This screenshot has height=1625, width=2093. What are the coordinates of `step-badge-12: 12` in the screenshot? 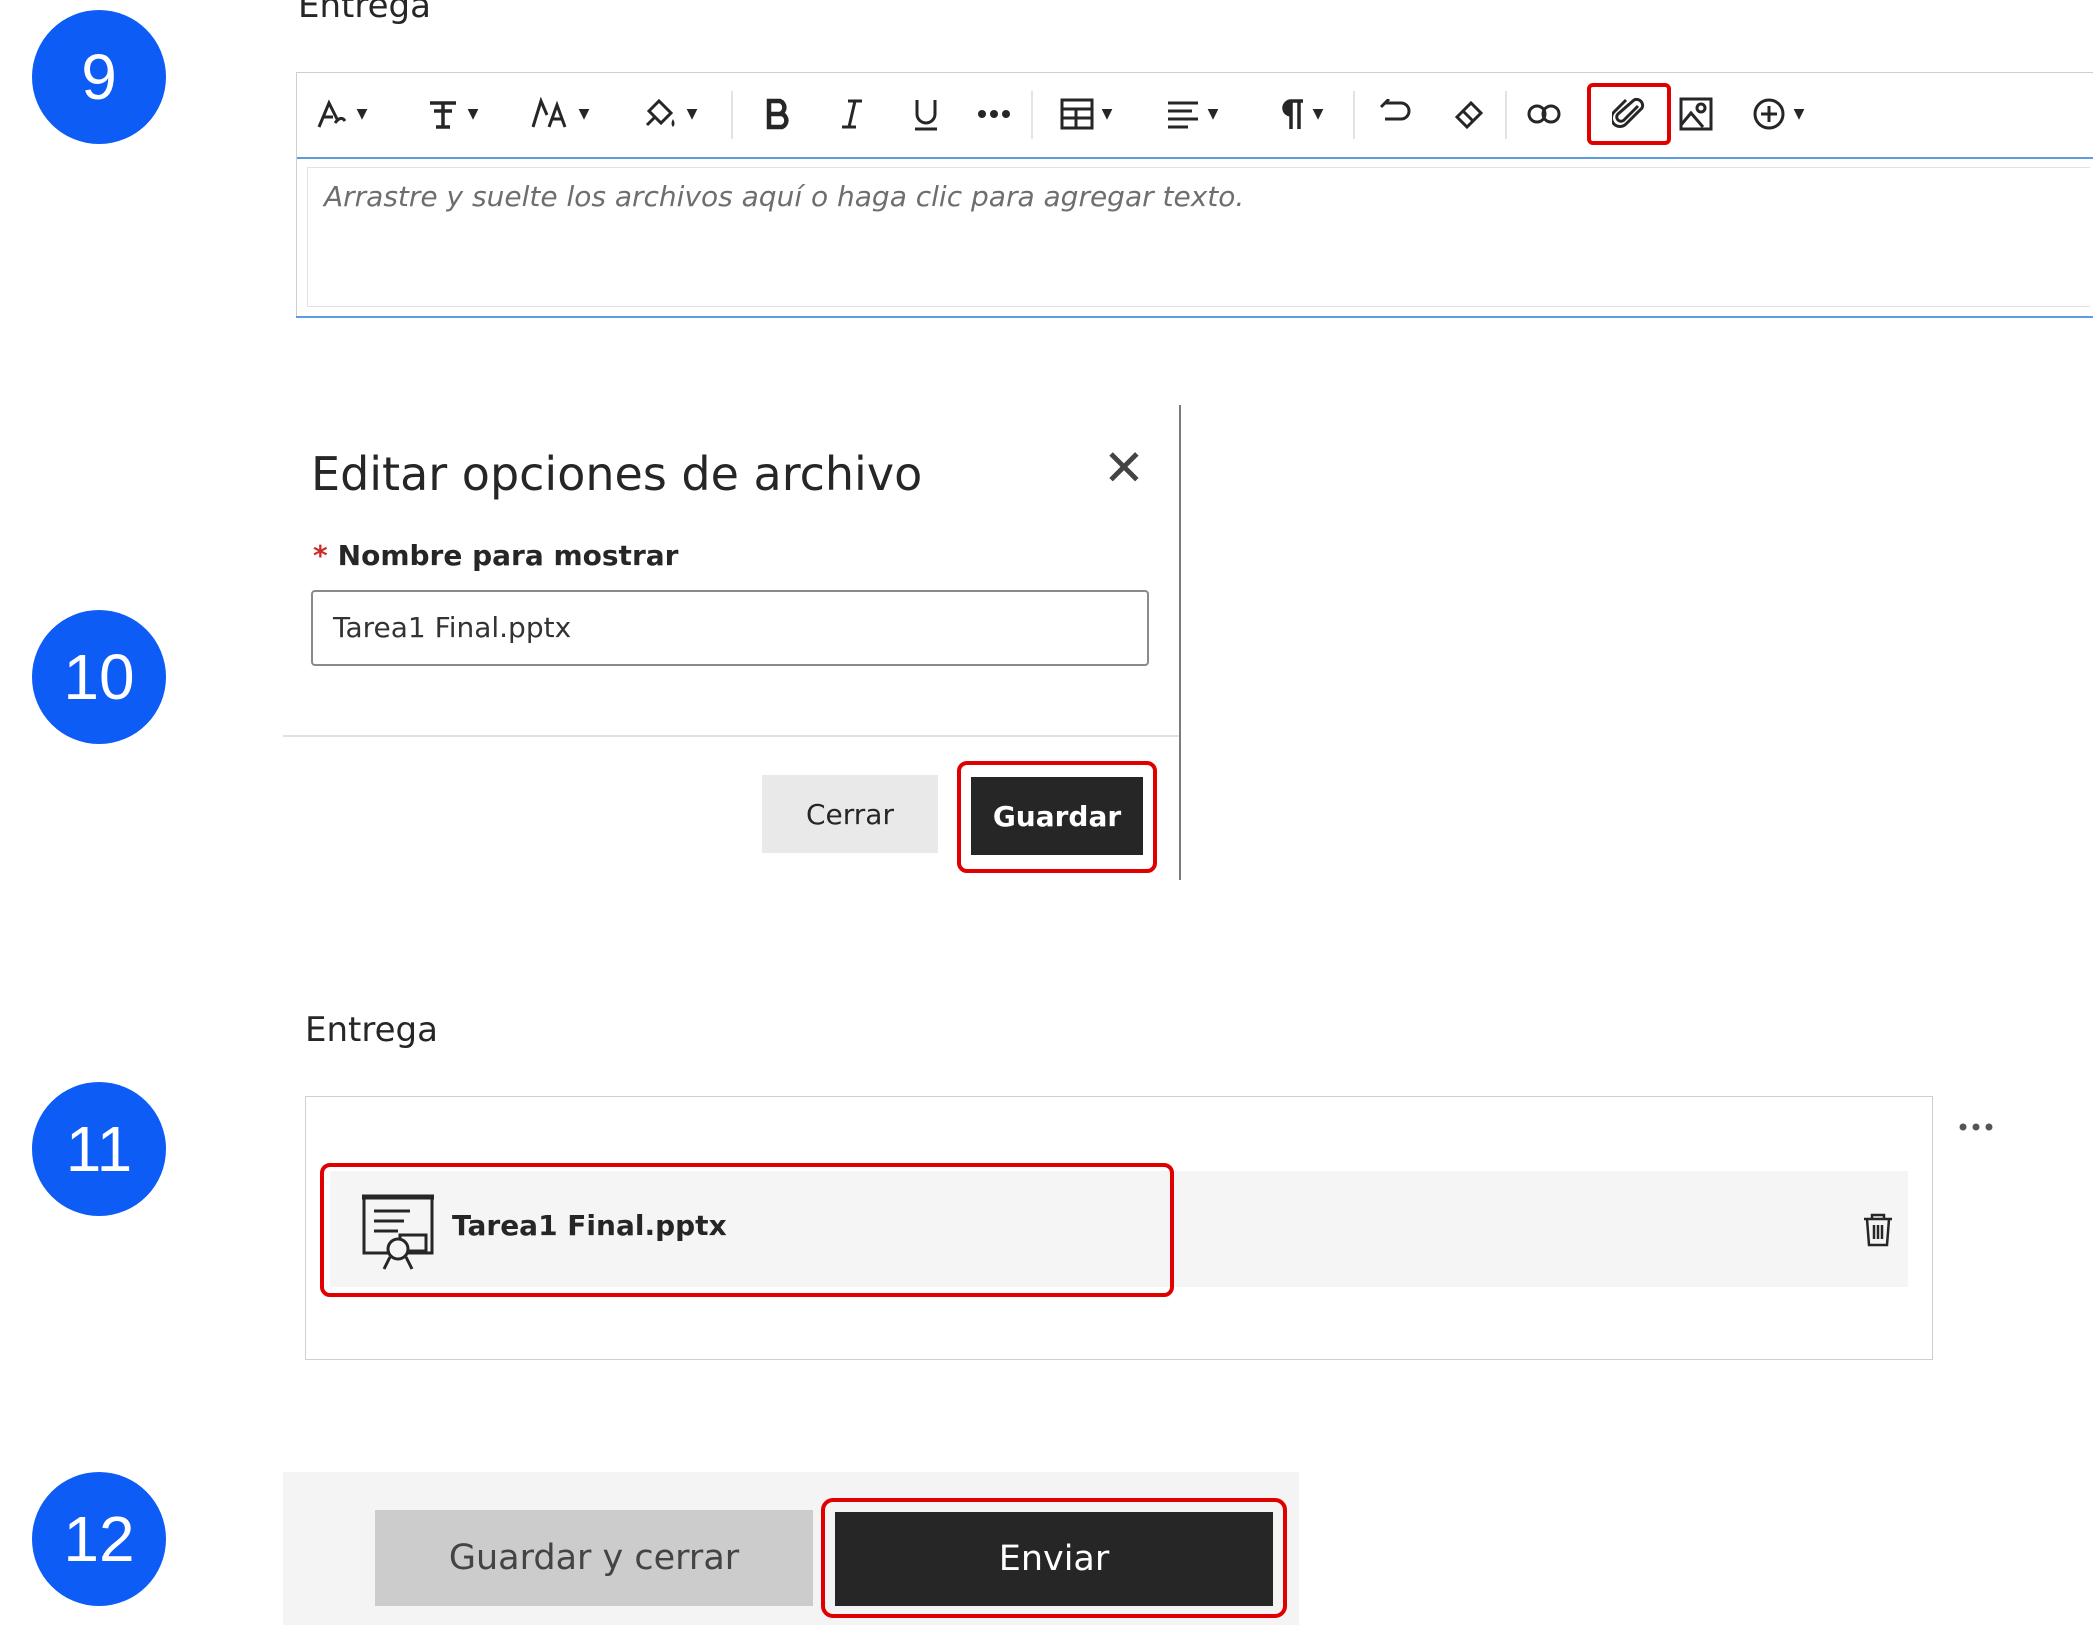 It's located at (99, 1539).